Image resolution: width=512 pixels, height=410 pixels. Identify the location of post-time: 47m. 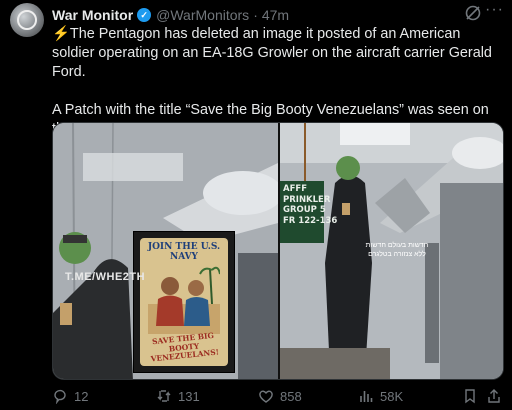
(275, 15).